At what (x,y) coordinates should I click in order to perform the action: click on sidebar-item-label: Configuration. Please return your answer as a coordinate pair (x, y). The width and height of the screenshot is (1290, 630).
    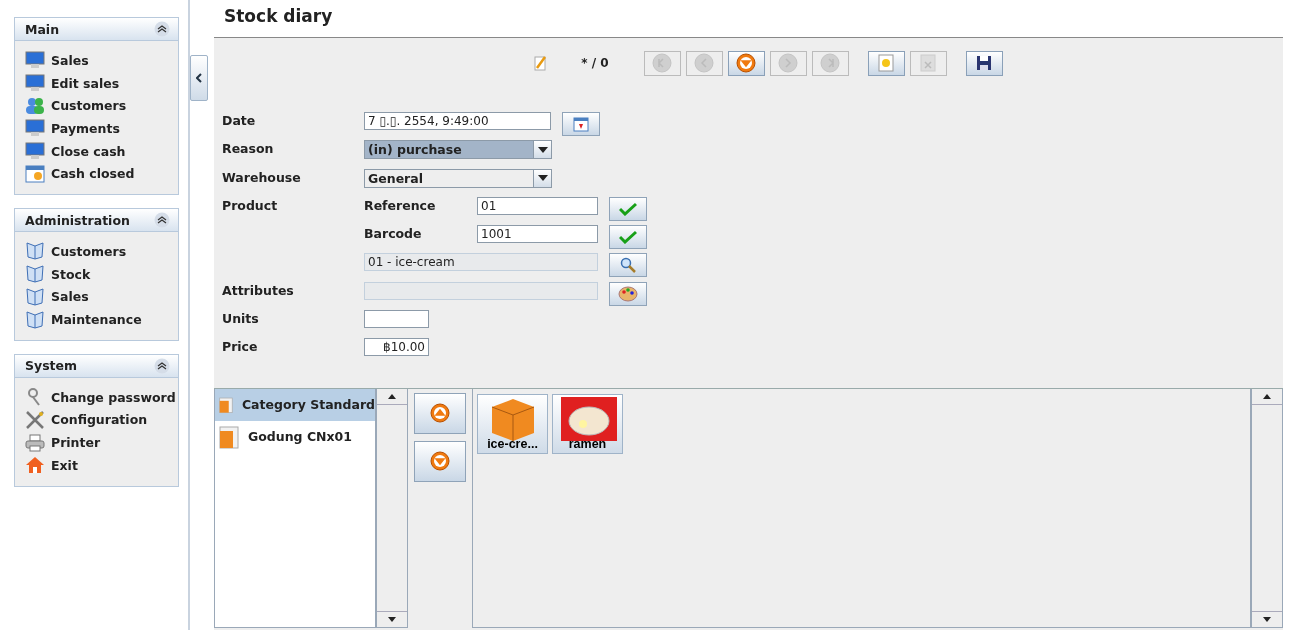
    Looking at the image, I should click on (99, 420).